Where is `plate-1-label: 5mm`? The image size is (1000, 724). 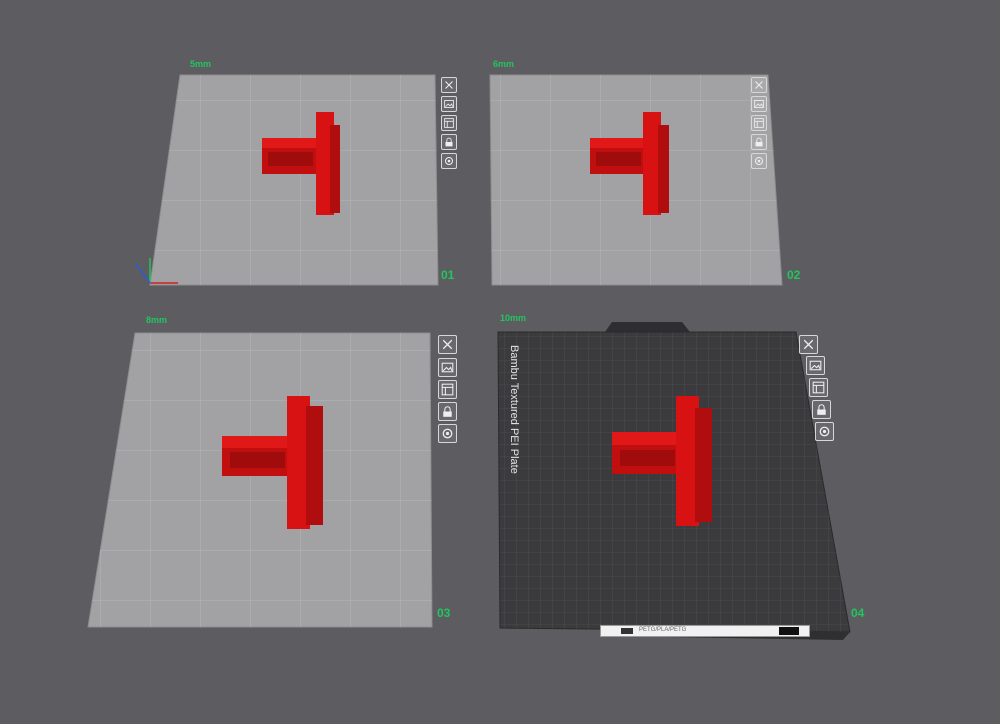 plate-1-label: 5mm is located at coordinates (200, 64).